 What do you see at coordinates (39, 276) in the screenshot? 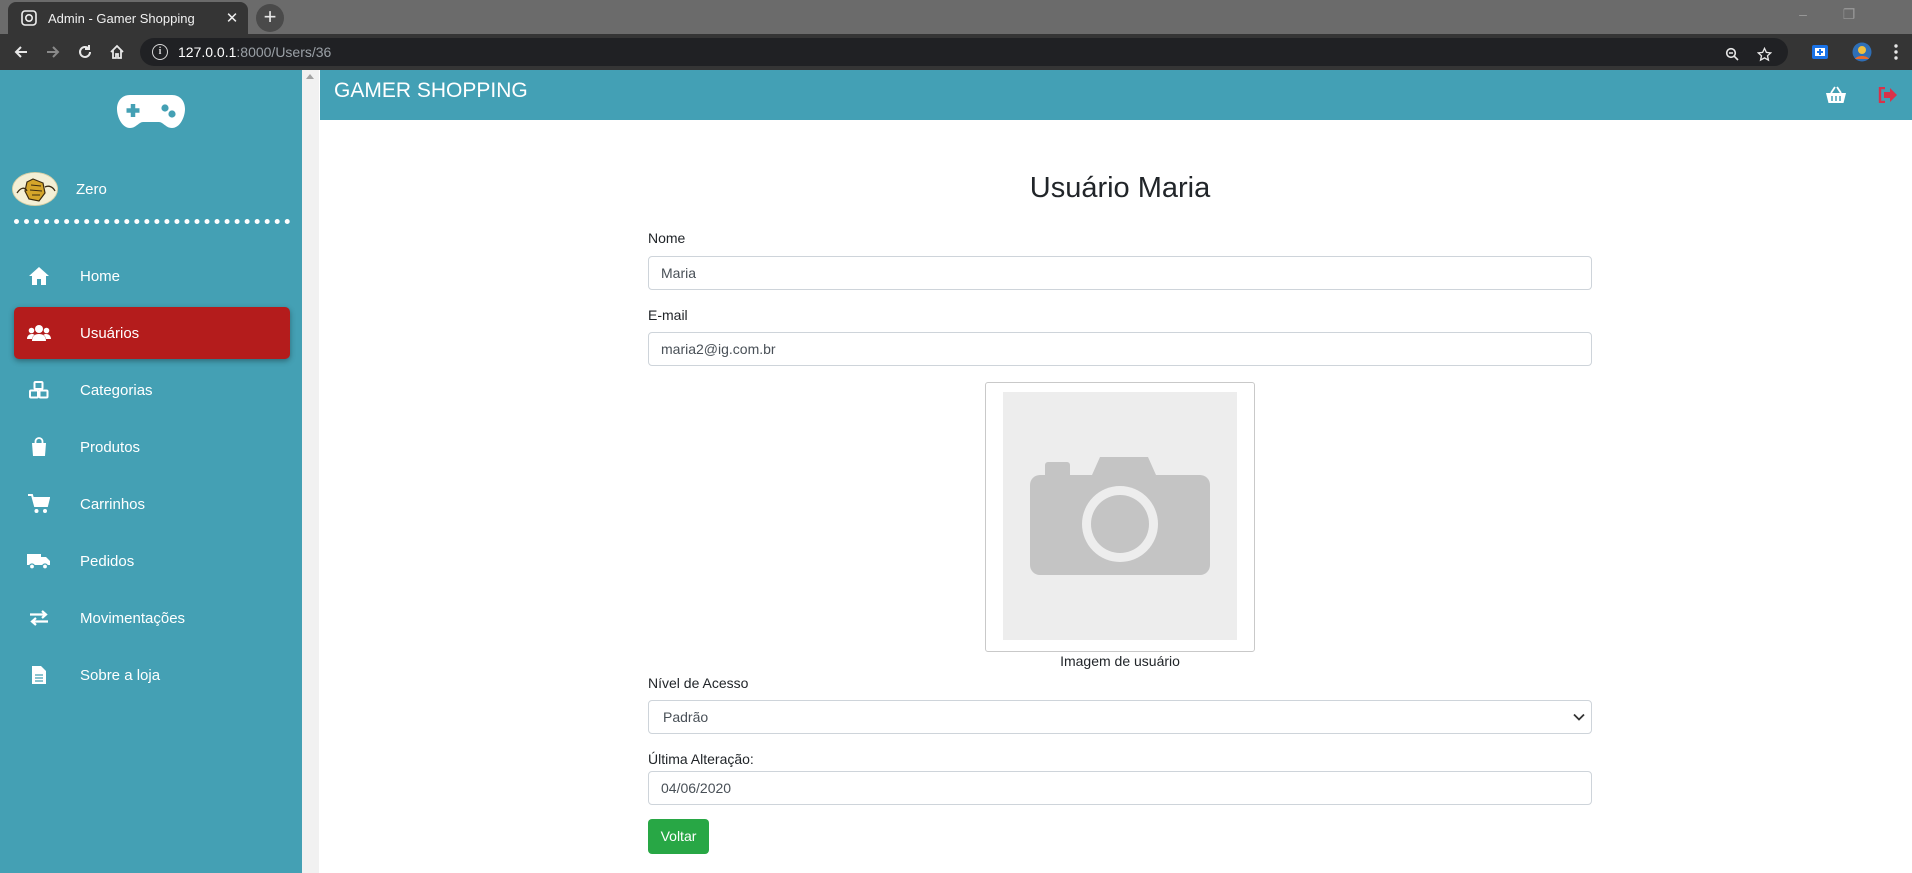
I see `home-icon` at bounding box center [39, 276].